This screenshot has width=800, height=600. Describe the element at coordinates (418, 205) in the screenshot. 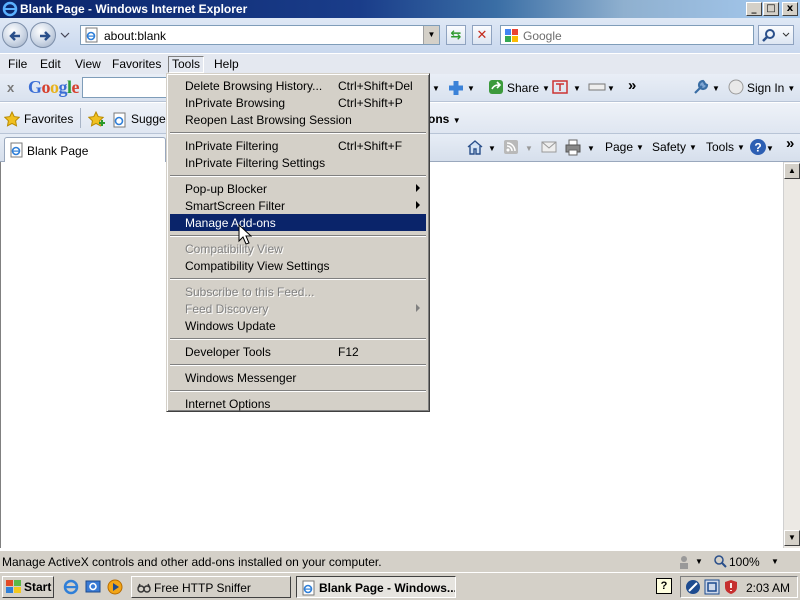

I see `submenu-arrow-icon` at that location.